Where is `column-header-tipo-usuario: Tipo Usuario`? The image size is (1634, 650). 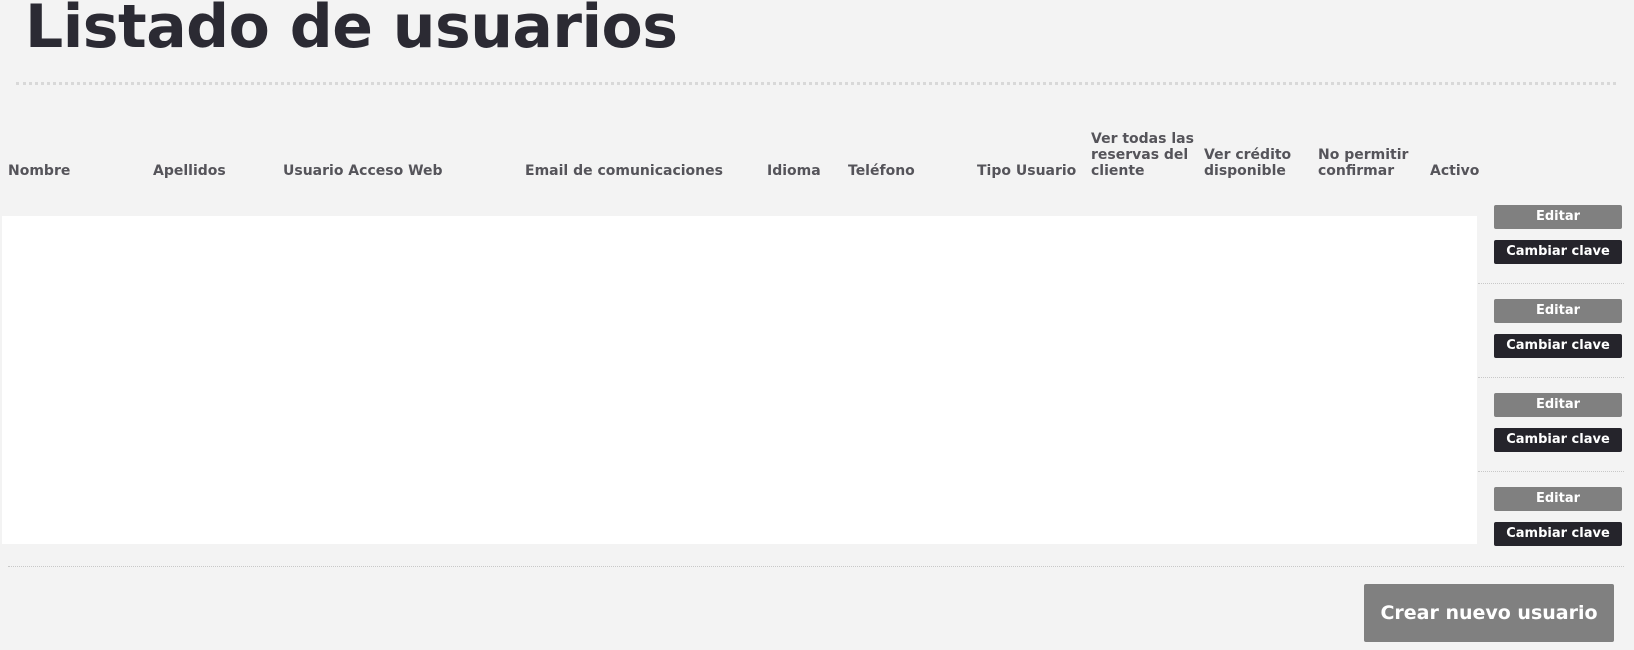
column-header-tipo-usuario: Tipo Usuario is located at coordinates (1027, 171).